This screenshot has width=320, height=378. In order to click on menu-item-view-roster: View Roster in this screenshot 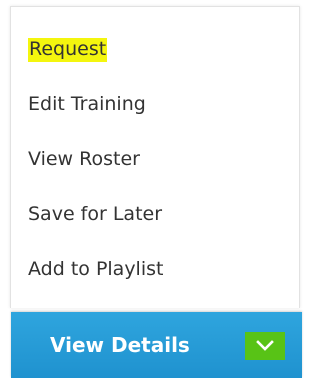, I will do `click(84, 159)`.